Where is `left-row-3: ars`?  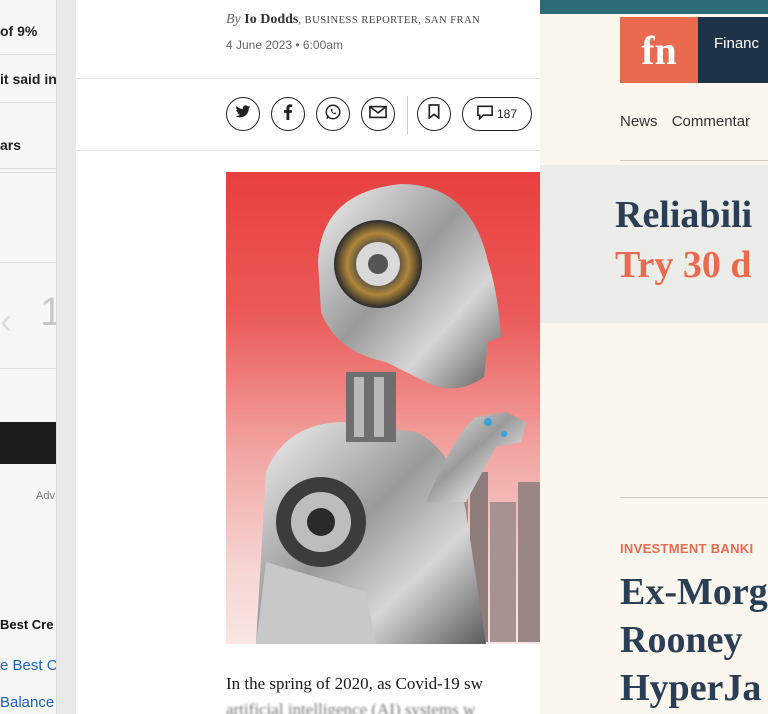
left-row-3: ars is located at coordinates (28, 145).